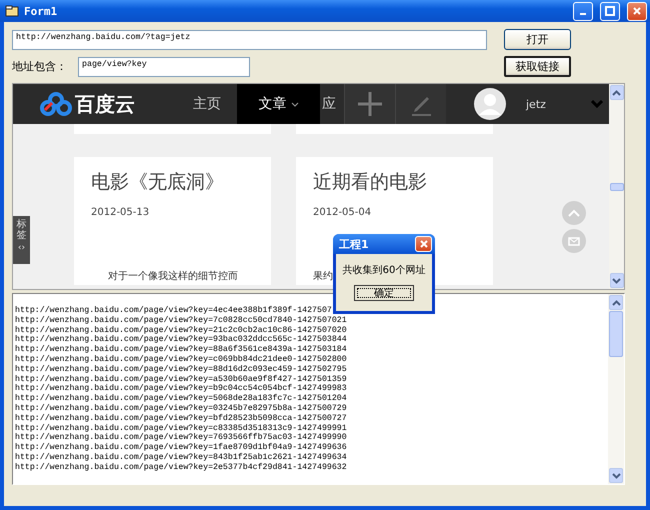 This screenshot has width=650, height=510. I want to click on maximize-icon, so click(610, 11).